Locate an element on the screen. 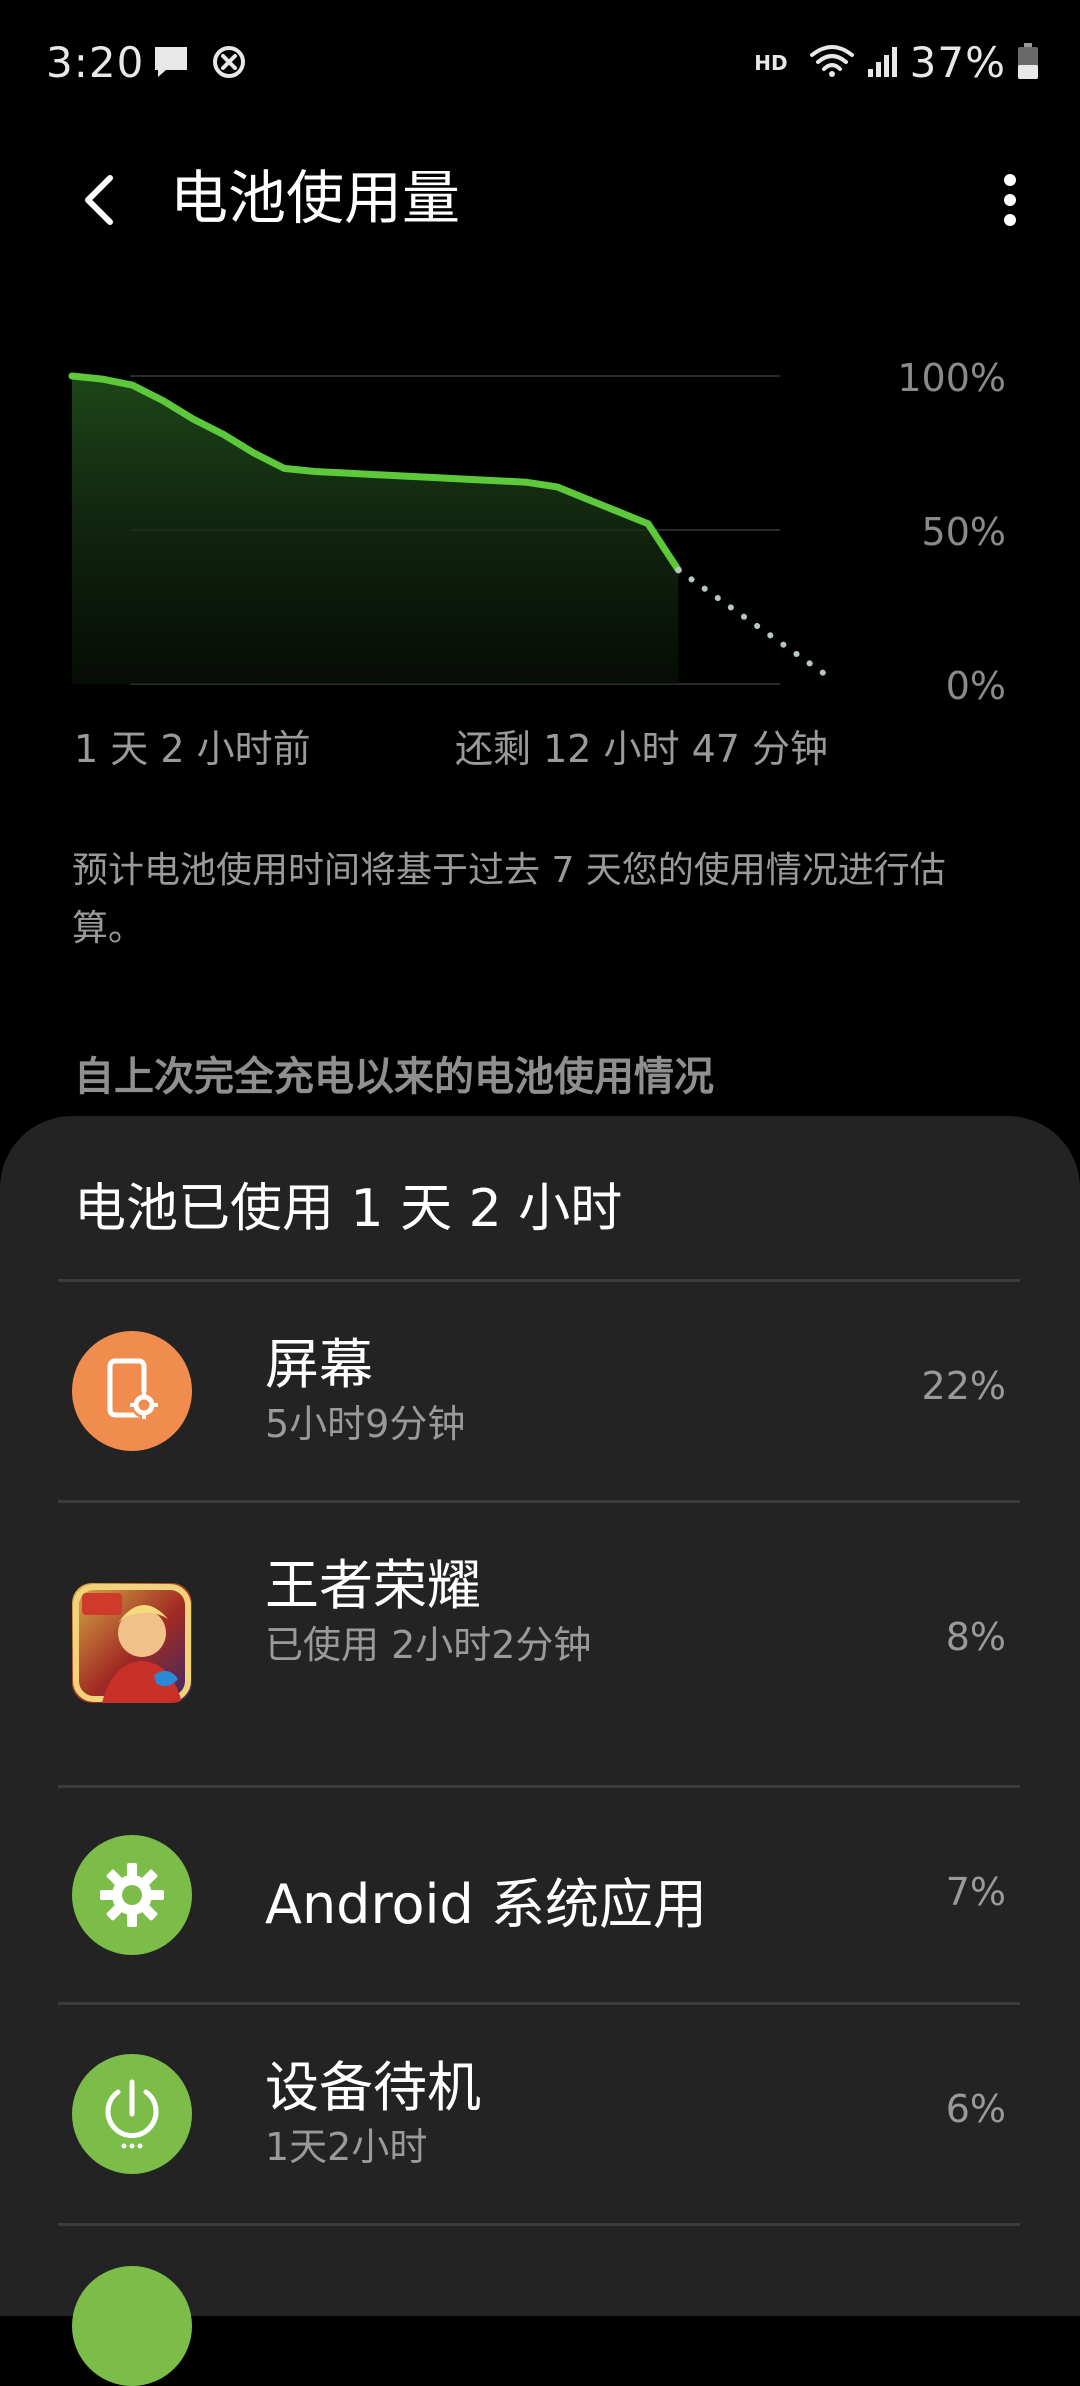  notification-icons is located at coordinates (199, 64).